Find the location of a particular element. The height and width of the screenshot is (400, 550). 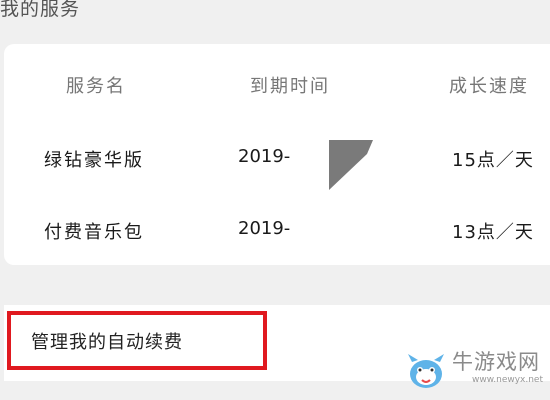

row-2-service-name: 付费音乐包 is located at coordinates (94, 232).